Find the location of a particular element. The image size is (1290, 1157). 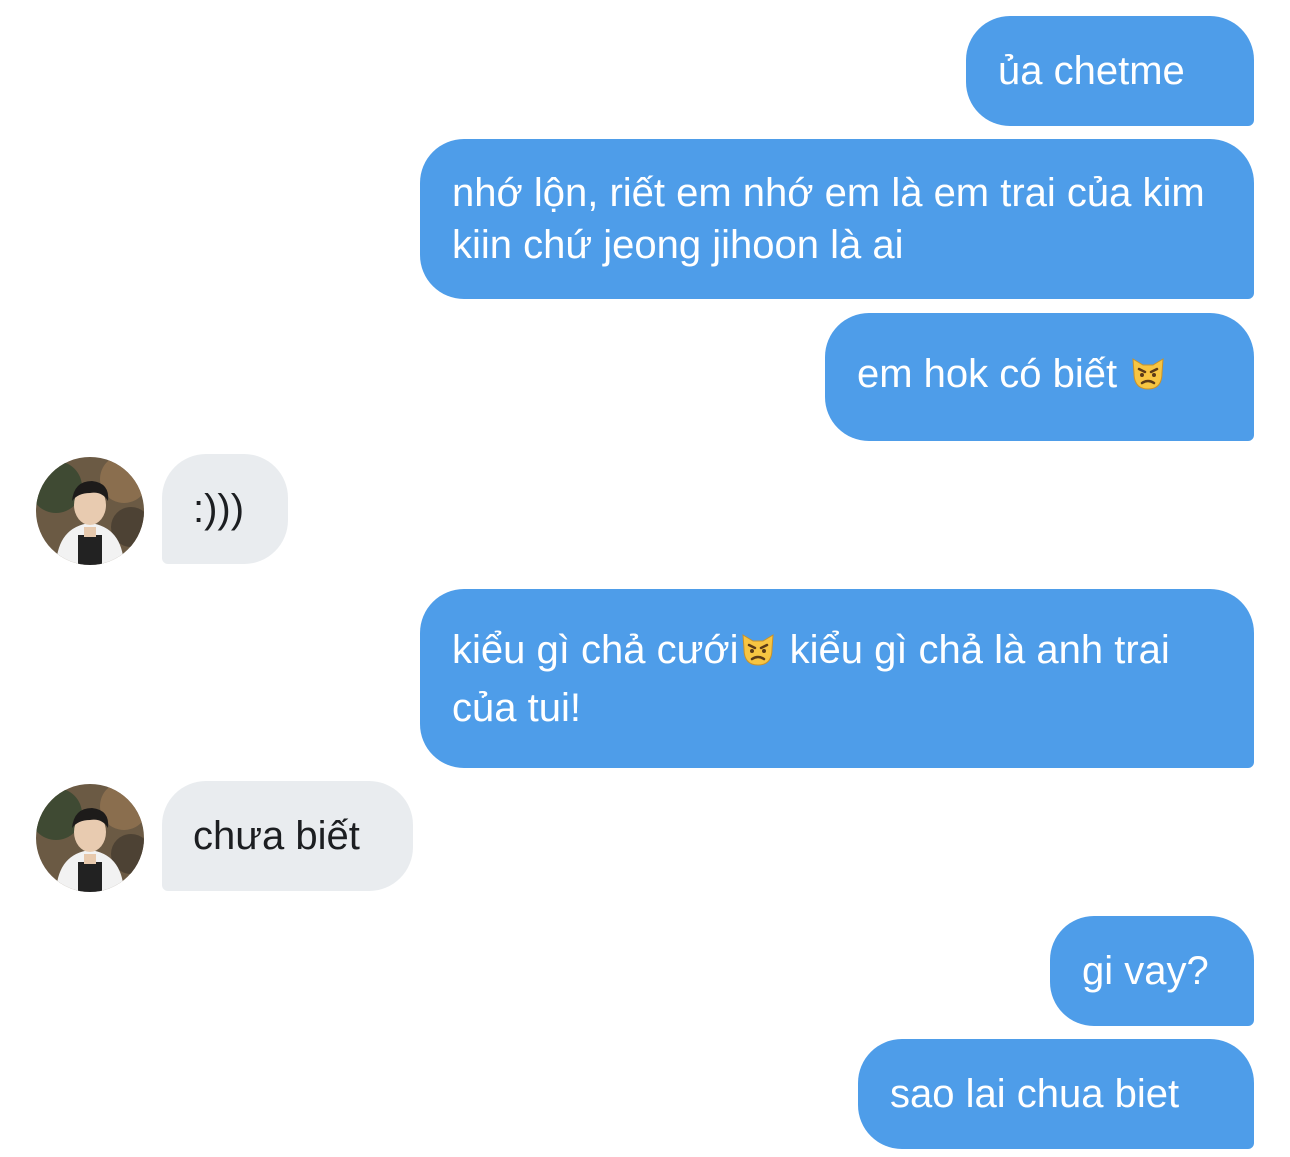

sent-message-bubble: em hok có biết is located at coordinates (1039, 377).